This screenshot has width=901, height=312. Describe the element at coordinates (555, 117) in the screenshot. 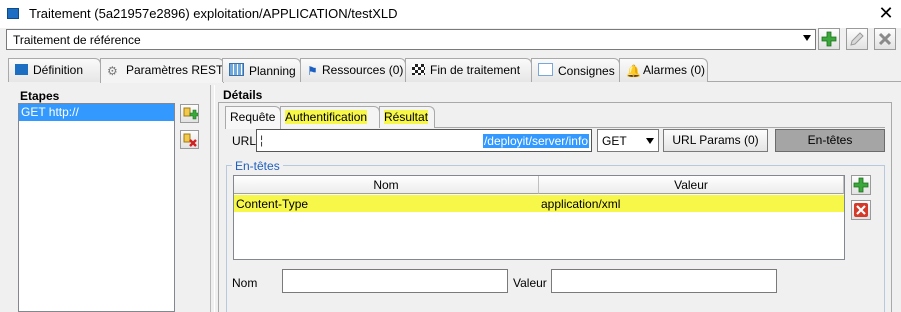

I see `details-tab-bar: Requête Authentification Résultat` at that location.